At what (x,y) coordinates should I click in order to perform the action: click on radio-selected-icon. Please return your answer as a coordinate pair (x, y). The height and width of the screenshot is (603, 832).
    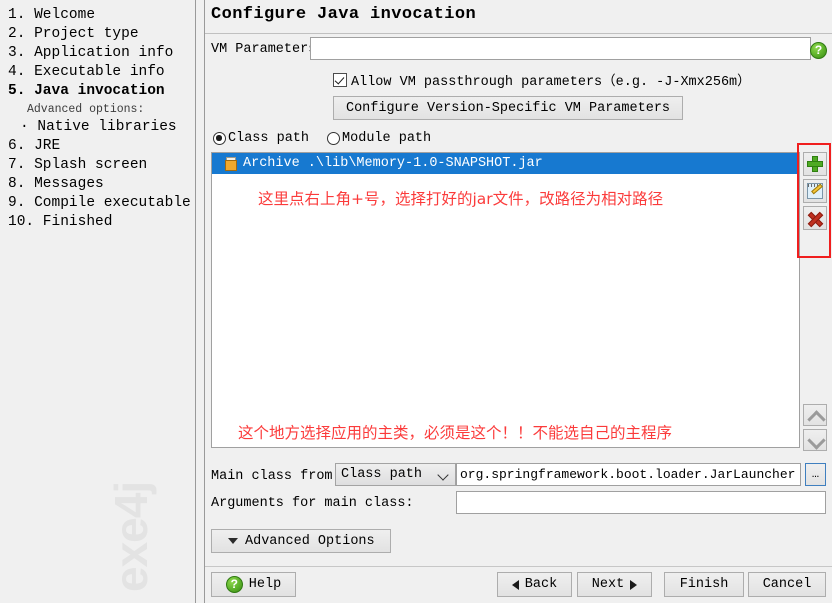
    Looking at the image, I should click on (219, 138).